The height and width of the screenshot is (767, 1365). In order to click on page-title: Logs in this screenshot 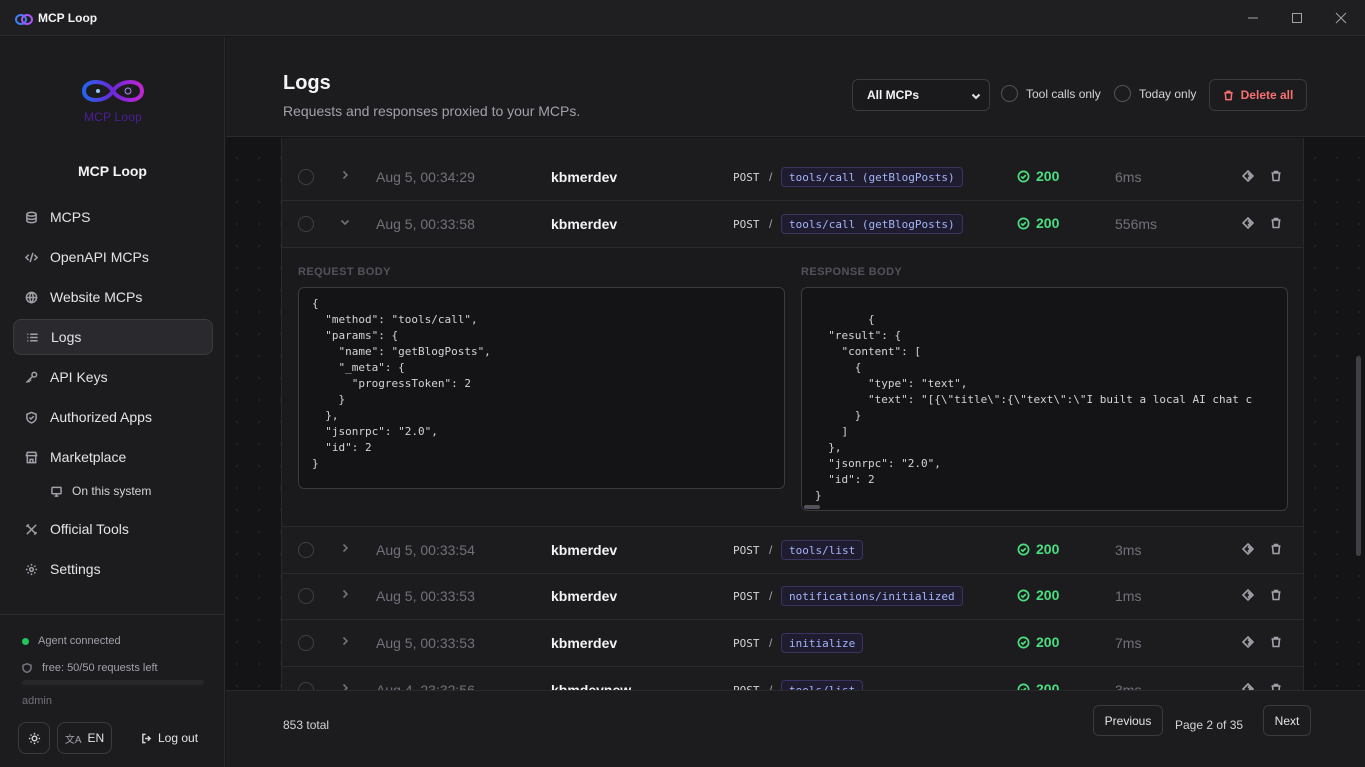, I will do `click(307, 83)`.